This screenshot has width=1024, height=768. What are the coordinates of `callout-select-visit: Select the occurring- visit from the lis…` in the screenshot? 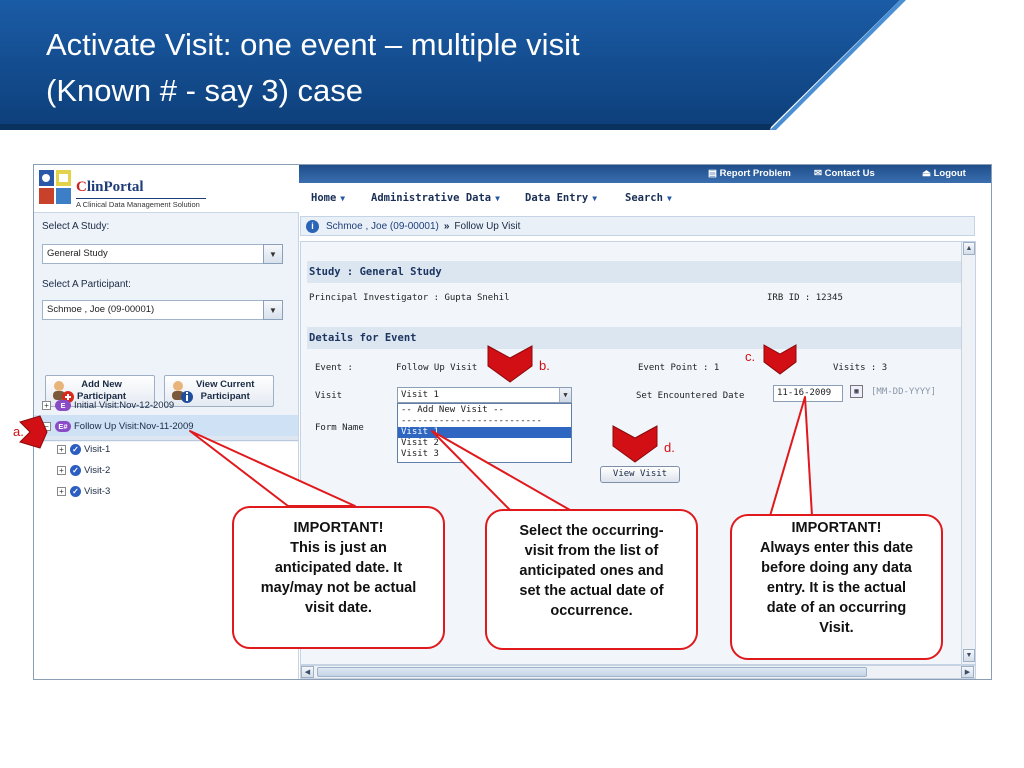 It's located at (591, 579).